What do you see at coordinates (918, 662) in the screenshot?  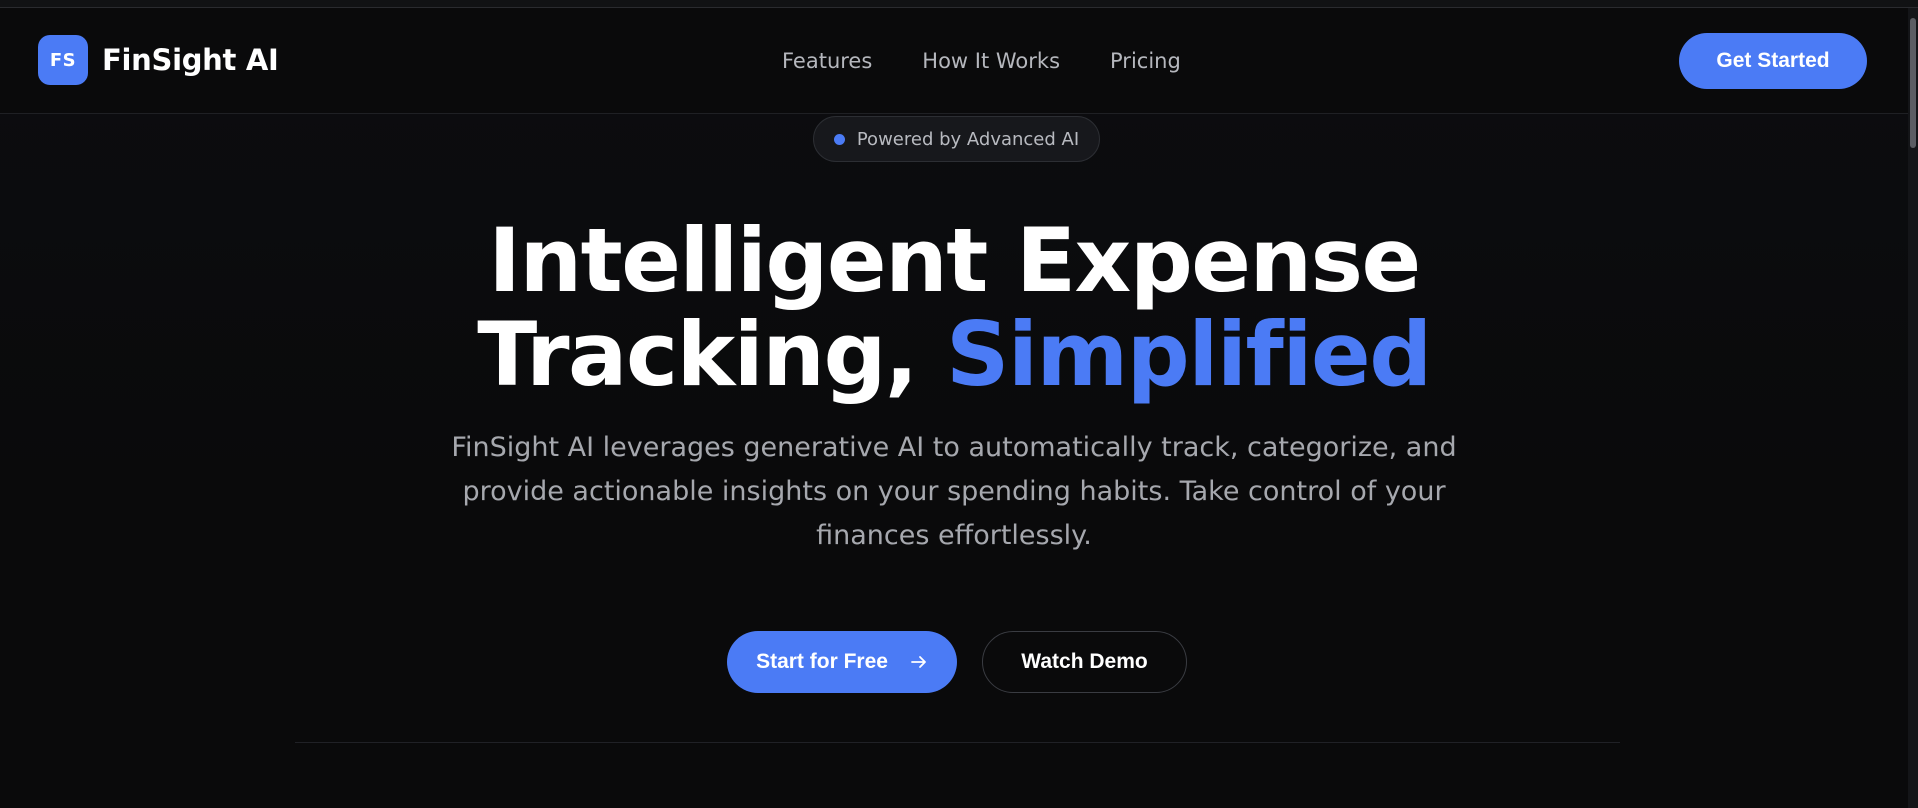 I see `arrow-right-icon` at bounding box center [918, 662].